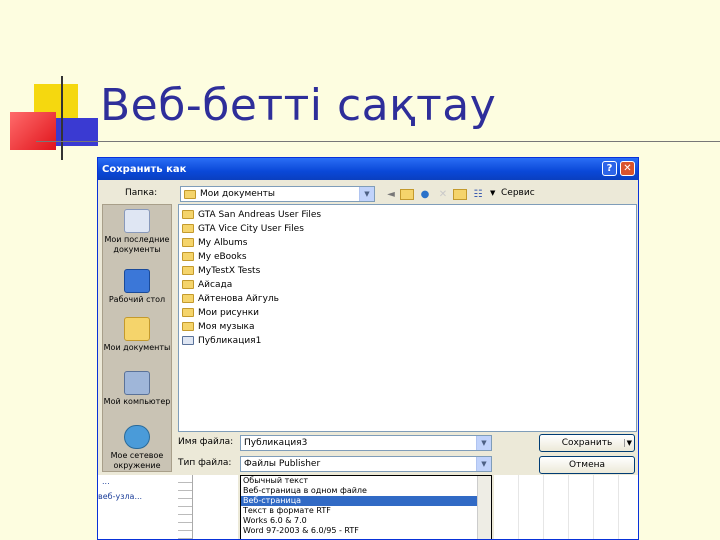 This screenshot has width=720, height=540. I want to click on place-label: Мои последние документы, so click(137, 244).